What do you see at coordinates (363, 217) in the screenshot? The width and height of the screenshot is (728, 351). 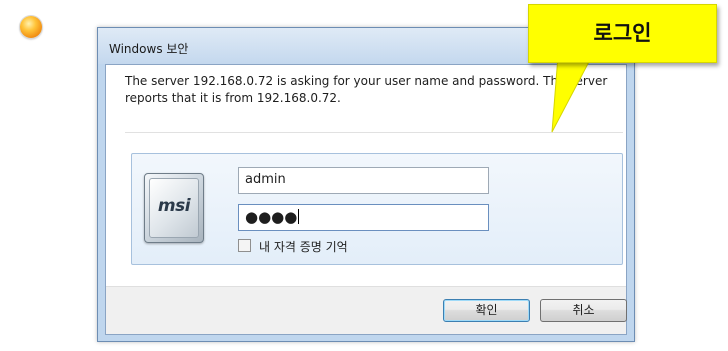 I see `password-input: ●●●●` at bounding box center [363, 217].